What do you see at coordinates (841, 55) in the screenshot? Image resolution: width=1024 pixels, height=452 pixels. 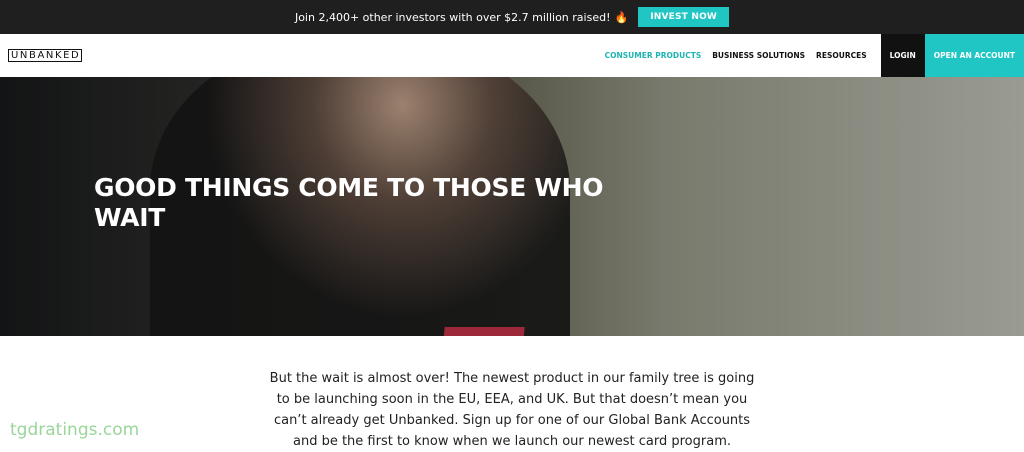 I see `nav-resources: RESOURCES` at bounding box center [841, 55].